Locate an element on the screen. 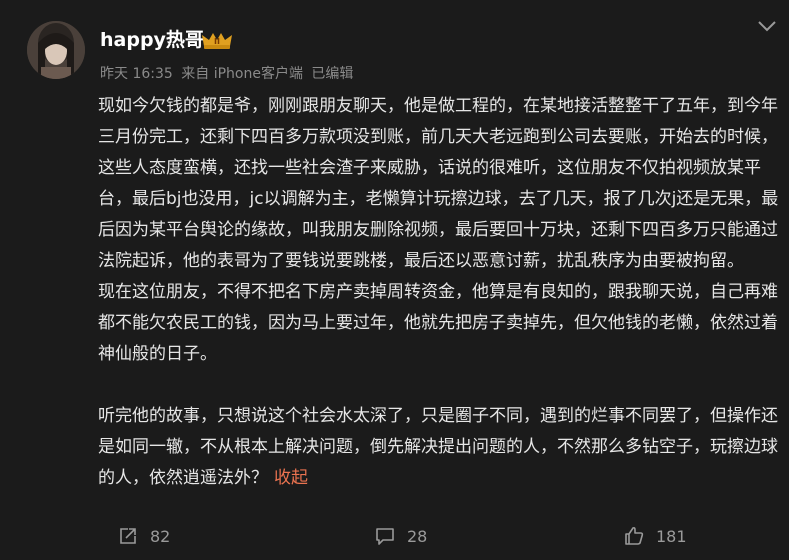  like-icon is located at coordinates (634, 535).